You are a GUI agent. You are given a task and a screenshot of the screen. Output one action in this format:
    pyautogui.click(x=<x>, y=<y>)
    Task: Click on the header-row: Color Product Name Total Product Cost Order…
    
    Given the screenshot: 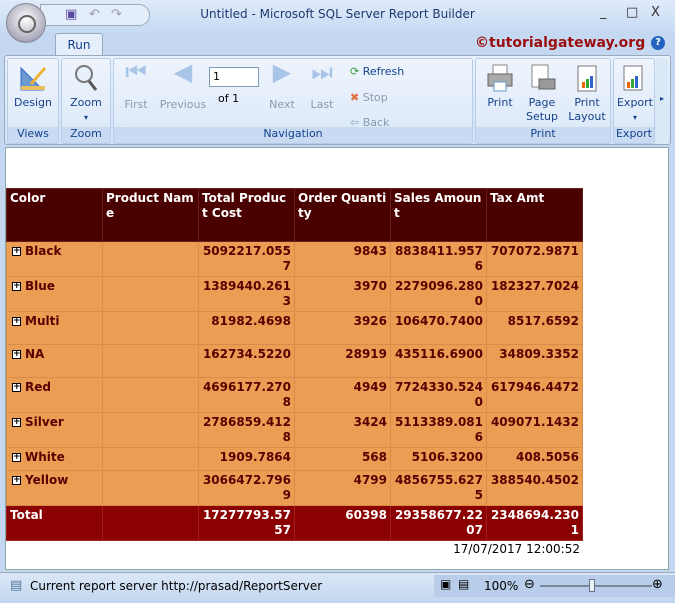 What is the action you would take?
    pyautogui.click(x=294, y=215)
    